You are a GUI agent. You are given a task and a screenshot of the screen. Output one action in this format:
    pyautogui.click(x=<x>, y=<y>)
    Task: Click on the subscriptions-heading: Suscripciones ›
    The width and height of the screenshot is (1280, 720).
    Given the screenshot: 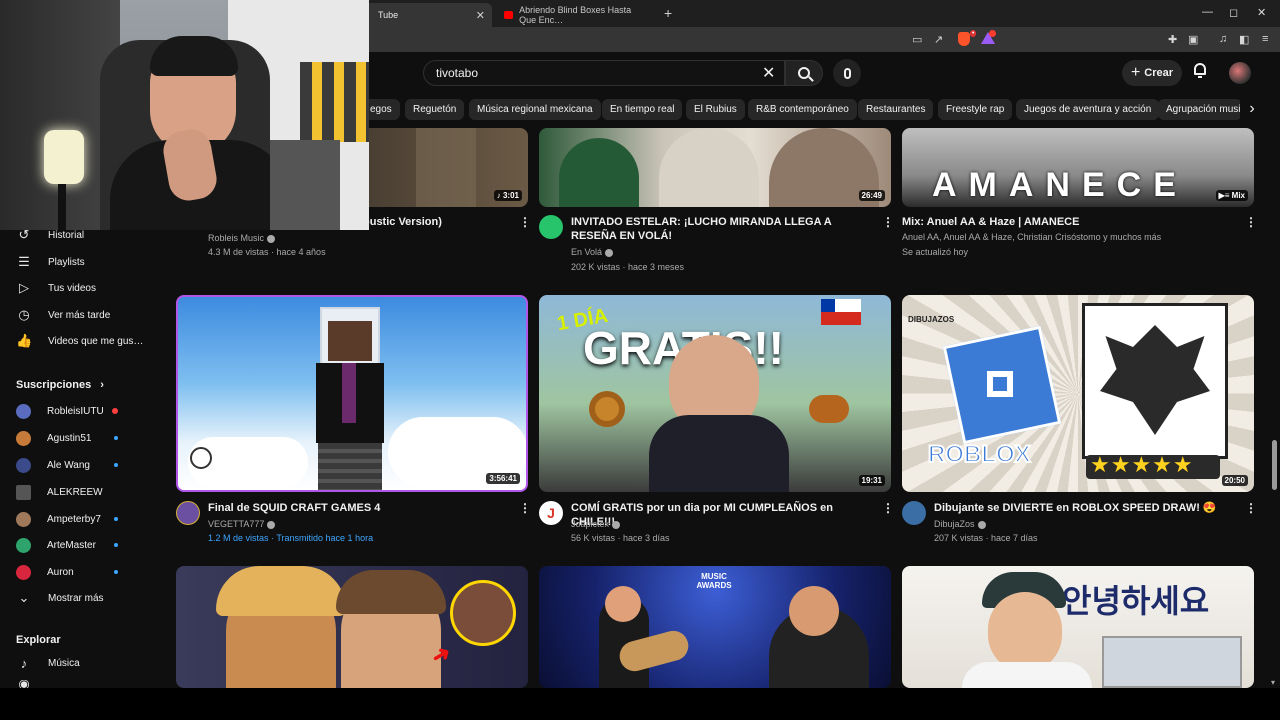 What is the action you would take?
    pyautogui.click(x=60, y=385)
    